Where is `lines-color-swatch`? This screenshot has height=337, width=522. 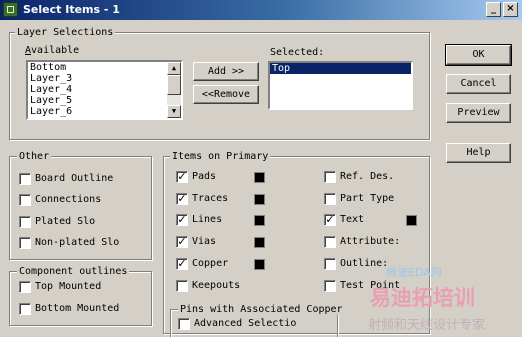 lines-color-swatch is located at coordinates (259, 220).